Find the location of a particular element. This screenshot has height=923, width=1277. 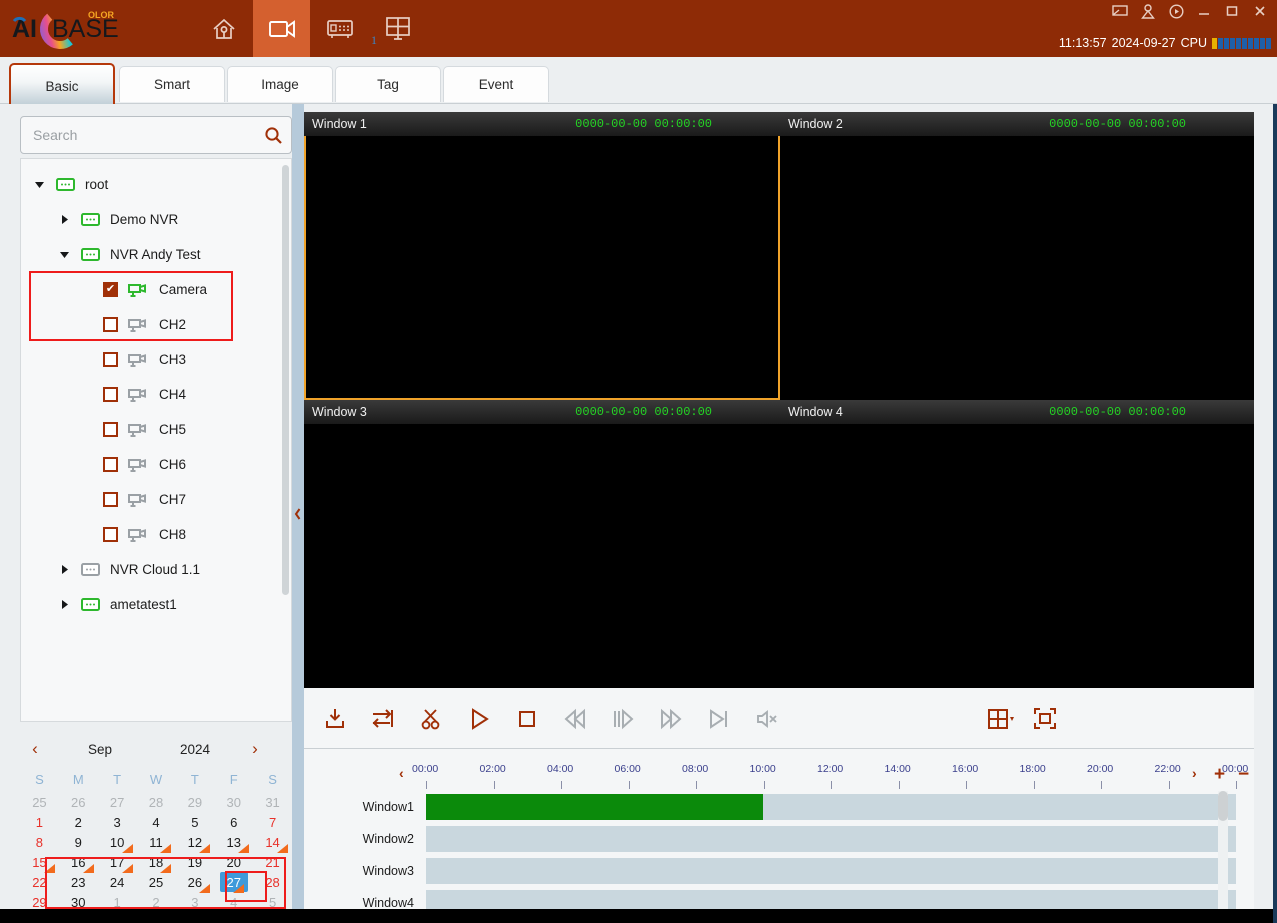

calendar-day: 1 is located at coordinates (39, 822).